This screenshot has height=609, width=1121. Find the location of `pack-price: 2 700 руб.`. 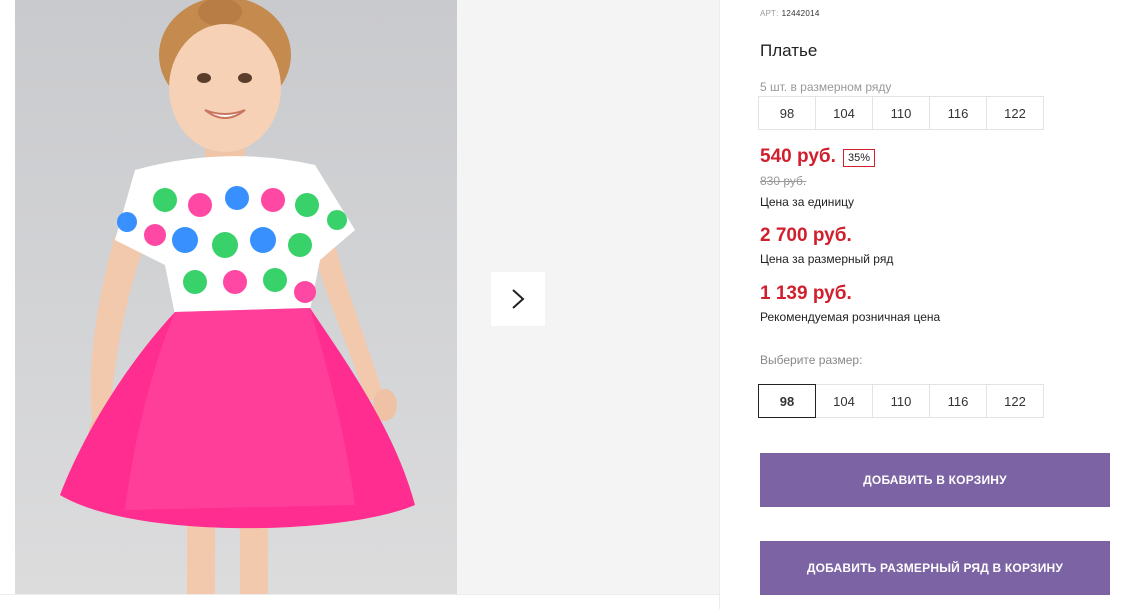

pack-price: 2 700 руб. is located at coordinates (806, 235).